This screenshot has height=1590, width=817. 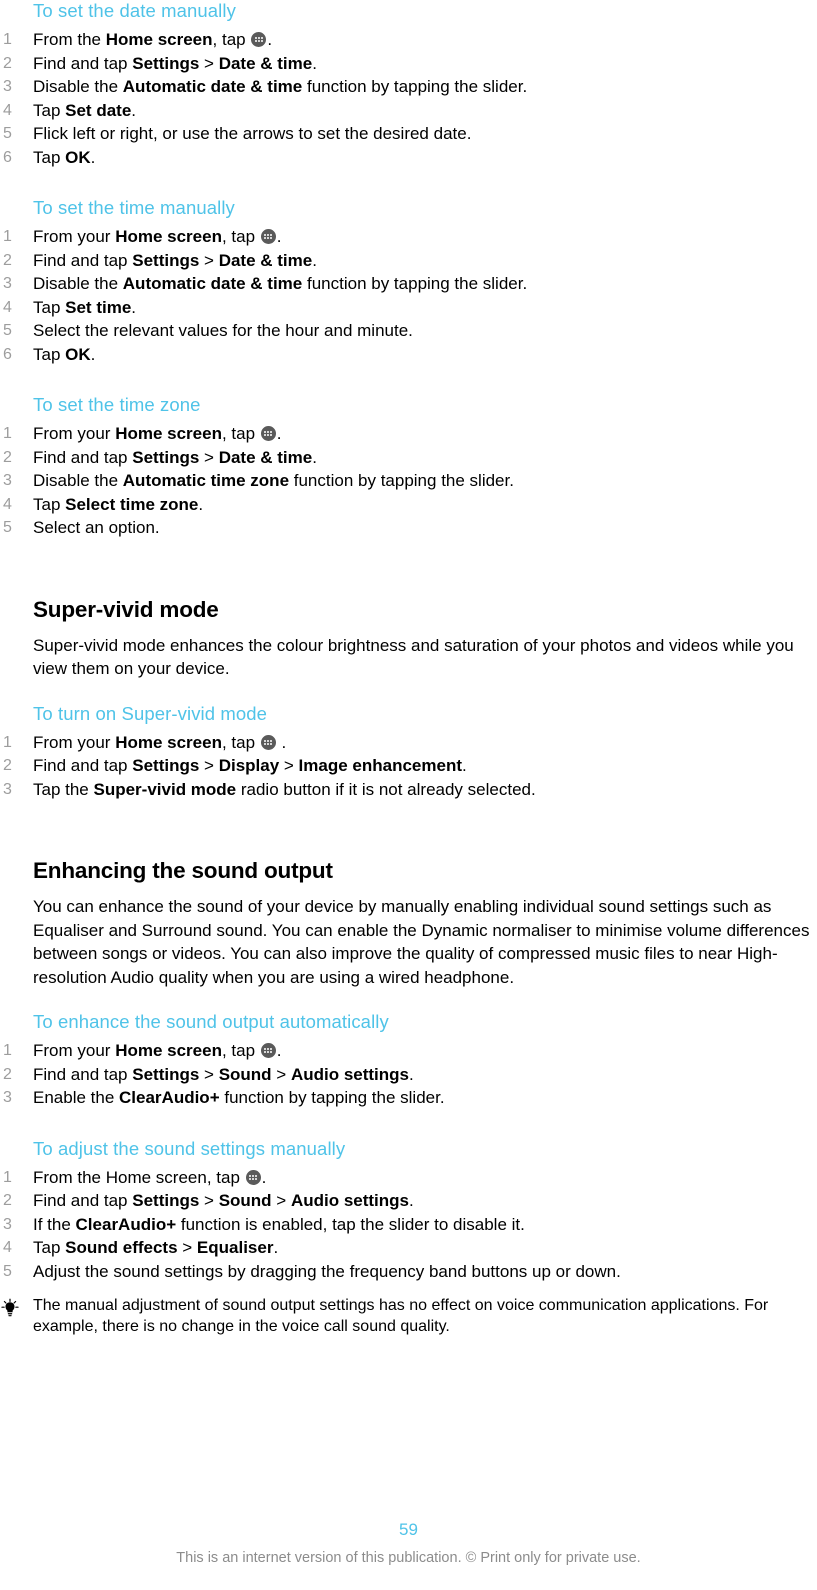 What do you see at coordinates (408, 458) in the screenshot?
I see `step-item: Find and tap Settings > Date & time.` at bounding box center [408, 458].